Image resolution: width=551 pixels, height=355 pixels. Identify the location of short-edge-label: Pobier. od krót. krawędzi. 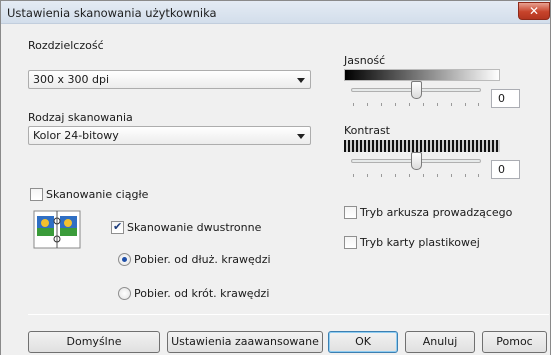
(202, 293).